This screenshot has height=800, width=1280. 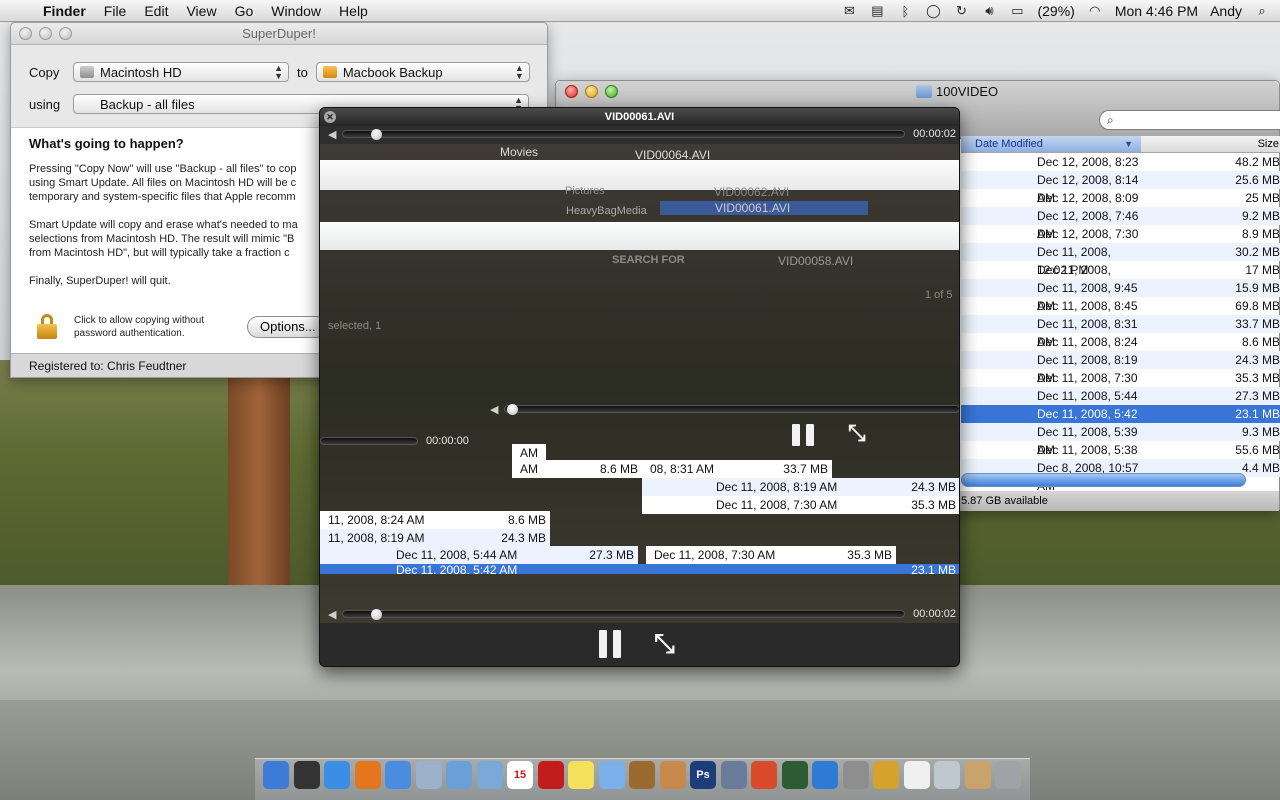 What do you see at coordinates (279, 34) in the screenshot?
I see `superduper-titlebar: SuperDuper!` at bounding box center [279, 34].